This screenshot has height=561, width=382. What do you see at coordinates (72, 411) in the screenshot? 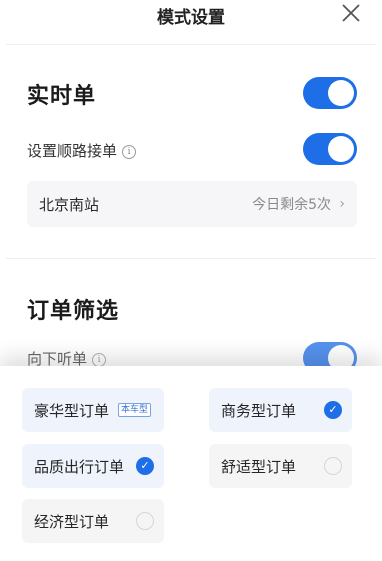
I see `option-label: 豪华型订单` at bounding box center [72, 411].